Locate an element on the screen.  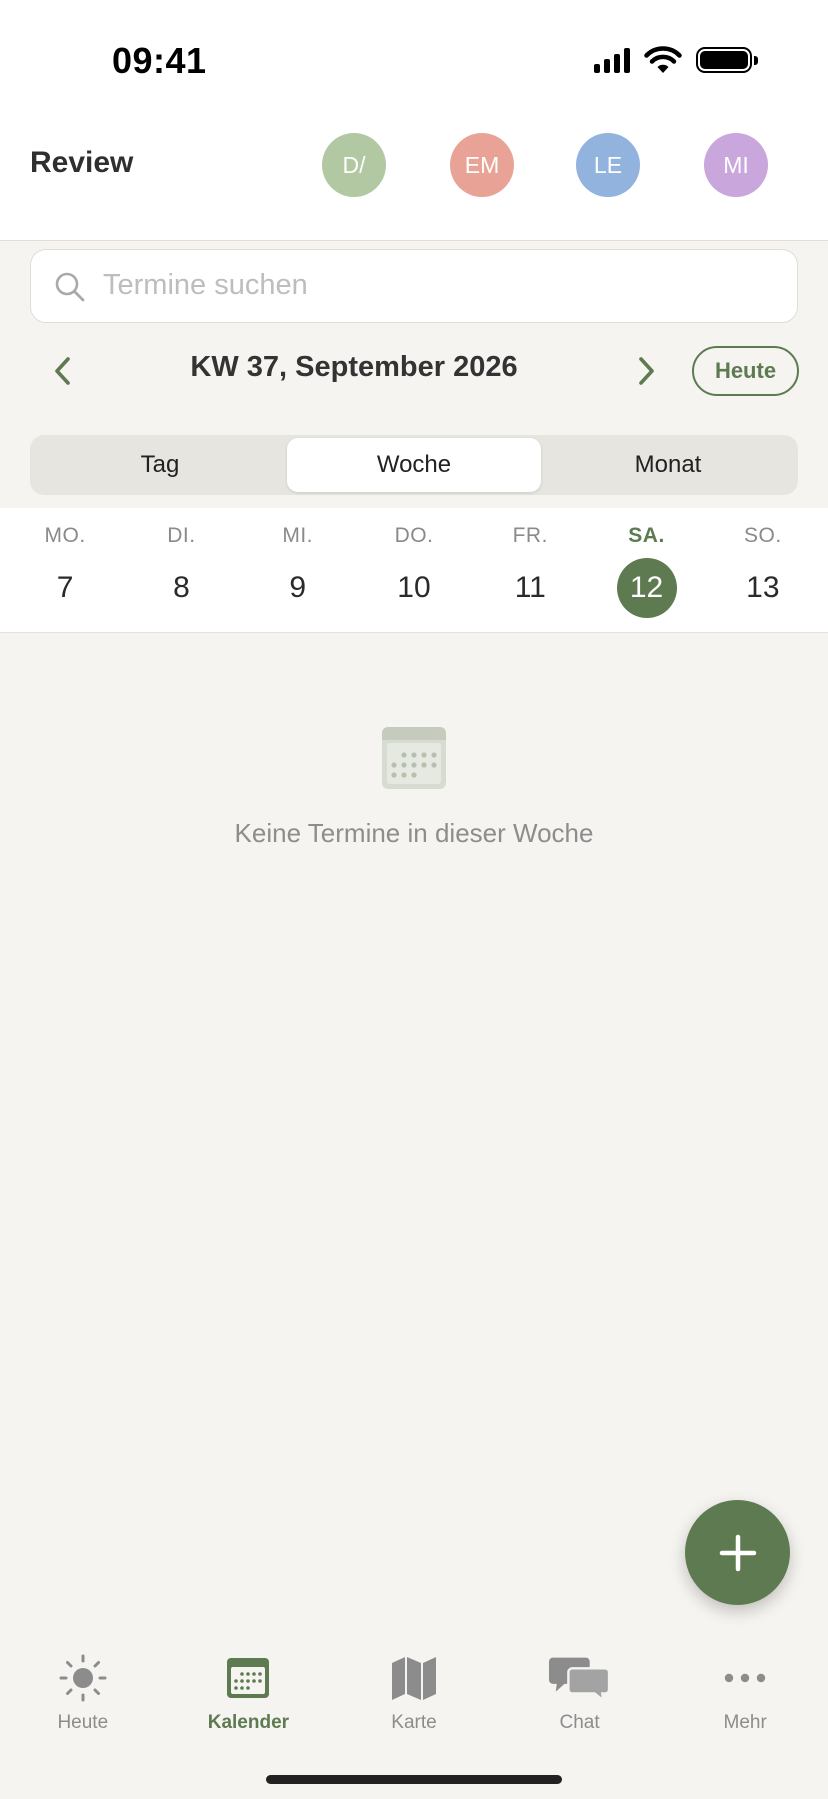
view-option-week: Woche is located at coordinates (414, 465).